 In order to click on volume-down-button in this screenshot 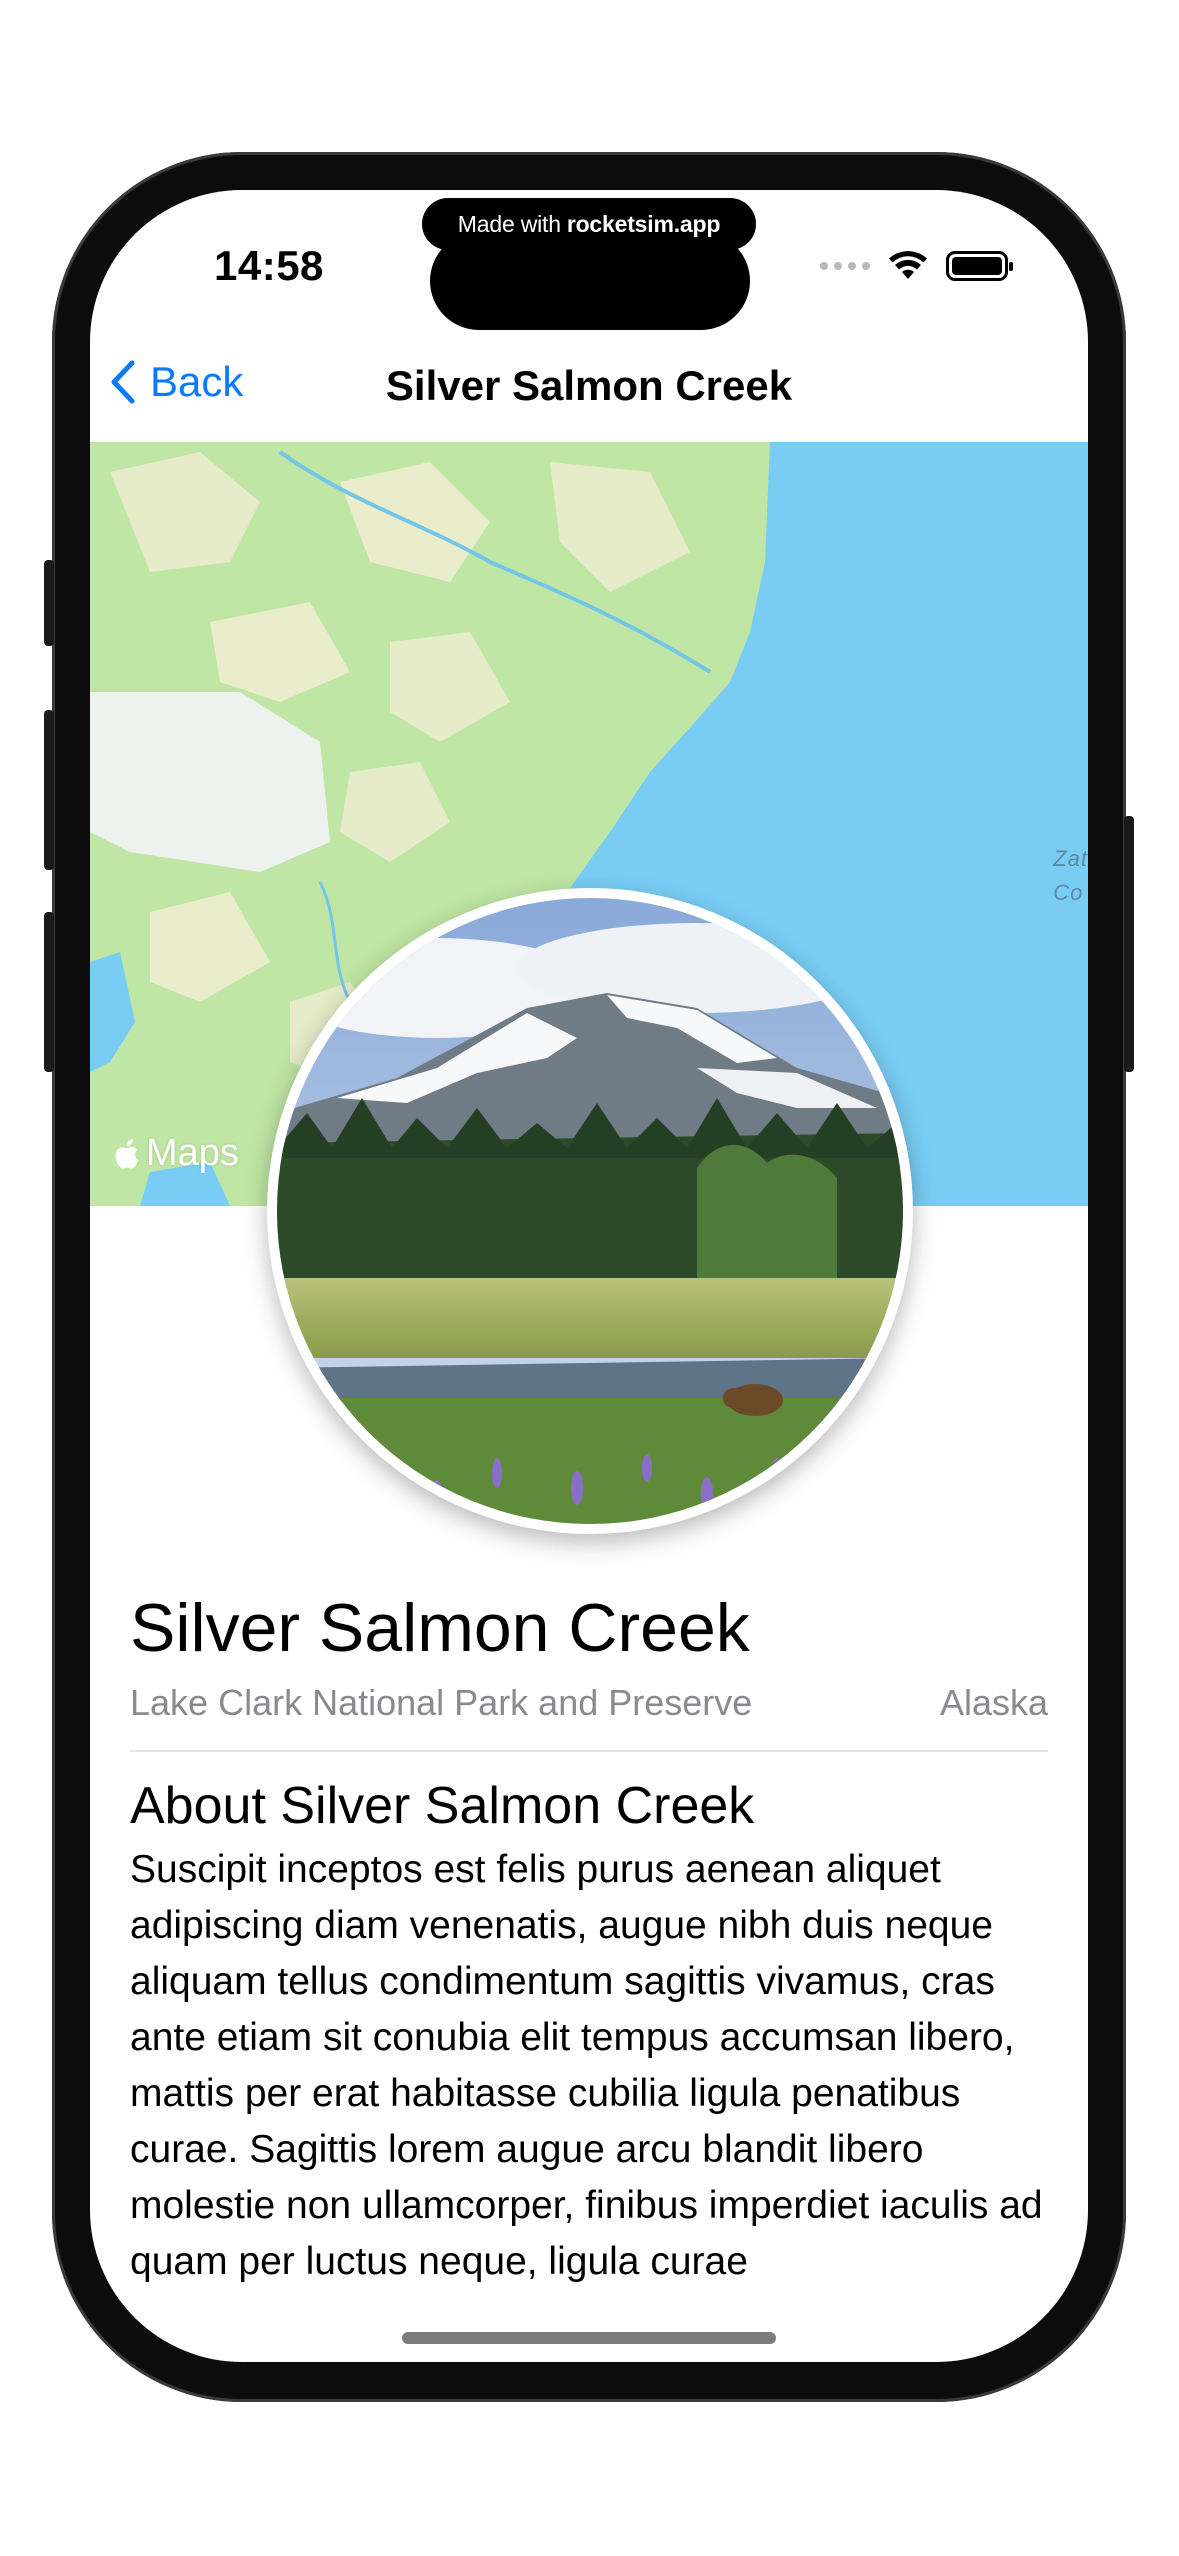, I will do `click(49, 992)`.